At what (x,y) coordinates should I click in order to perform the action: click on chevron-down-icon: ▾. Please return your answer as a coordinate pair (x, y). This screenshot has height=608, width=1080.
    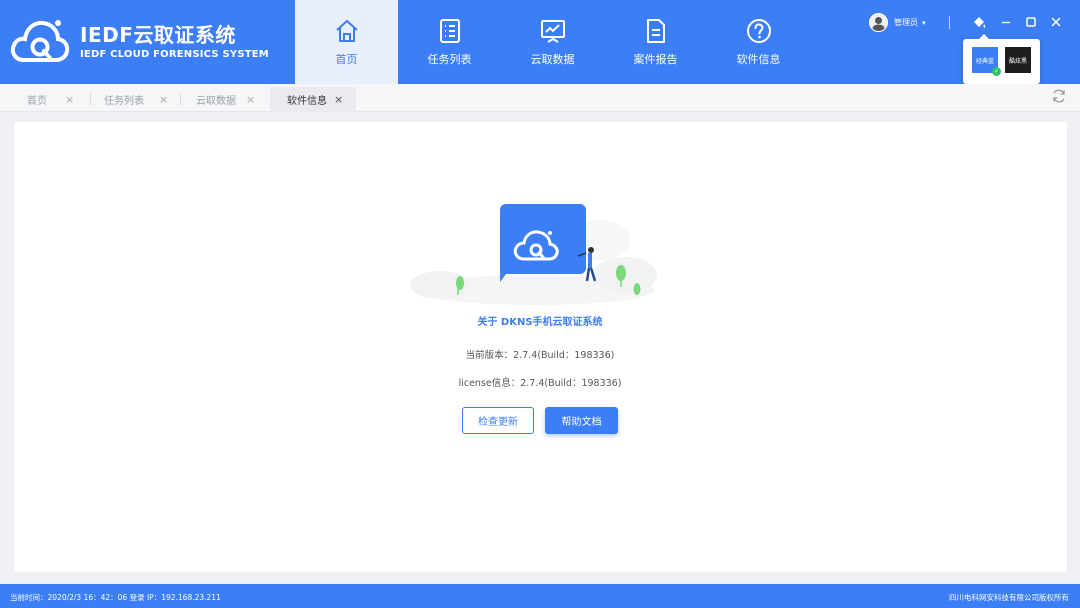
    Looking at the image, I should click on (924, 22).